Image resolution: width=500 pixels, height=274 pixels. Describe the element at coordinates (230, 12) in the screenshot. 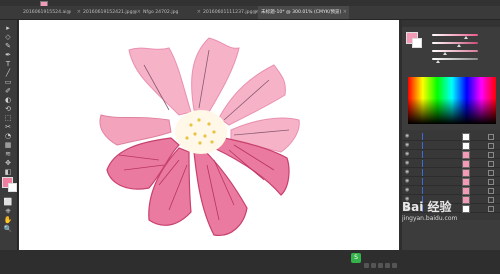

I see `tab-doc-4: 20160601111237.jpg@ ×` at that location.